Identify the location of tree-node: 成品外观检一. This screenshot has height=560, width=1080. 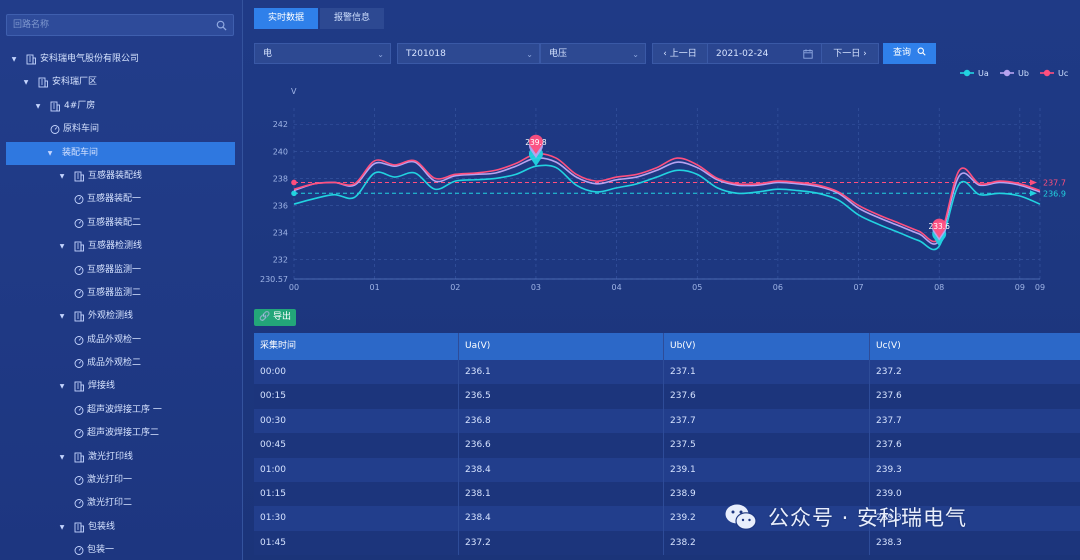
(121, 340).